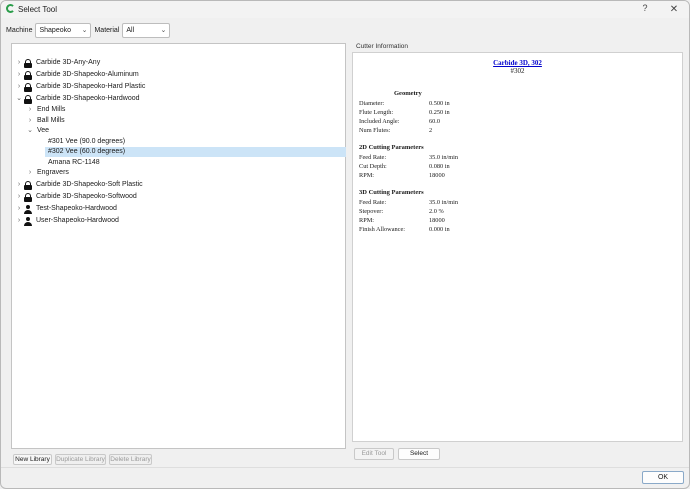 The height and width of the screenshot is (489, 690). I want to click on tree-item-library: › Carbide 3D-Shapeoko-Soft Plastic, so click(79, 185).